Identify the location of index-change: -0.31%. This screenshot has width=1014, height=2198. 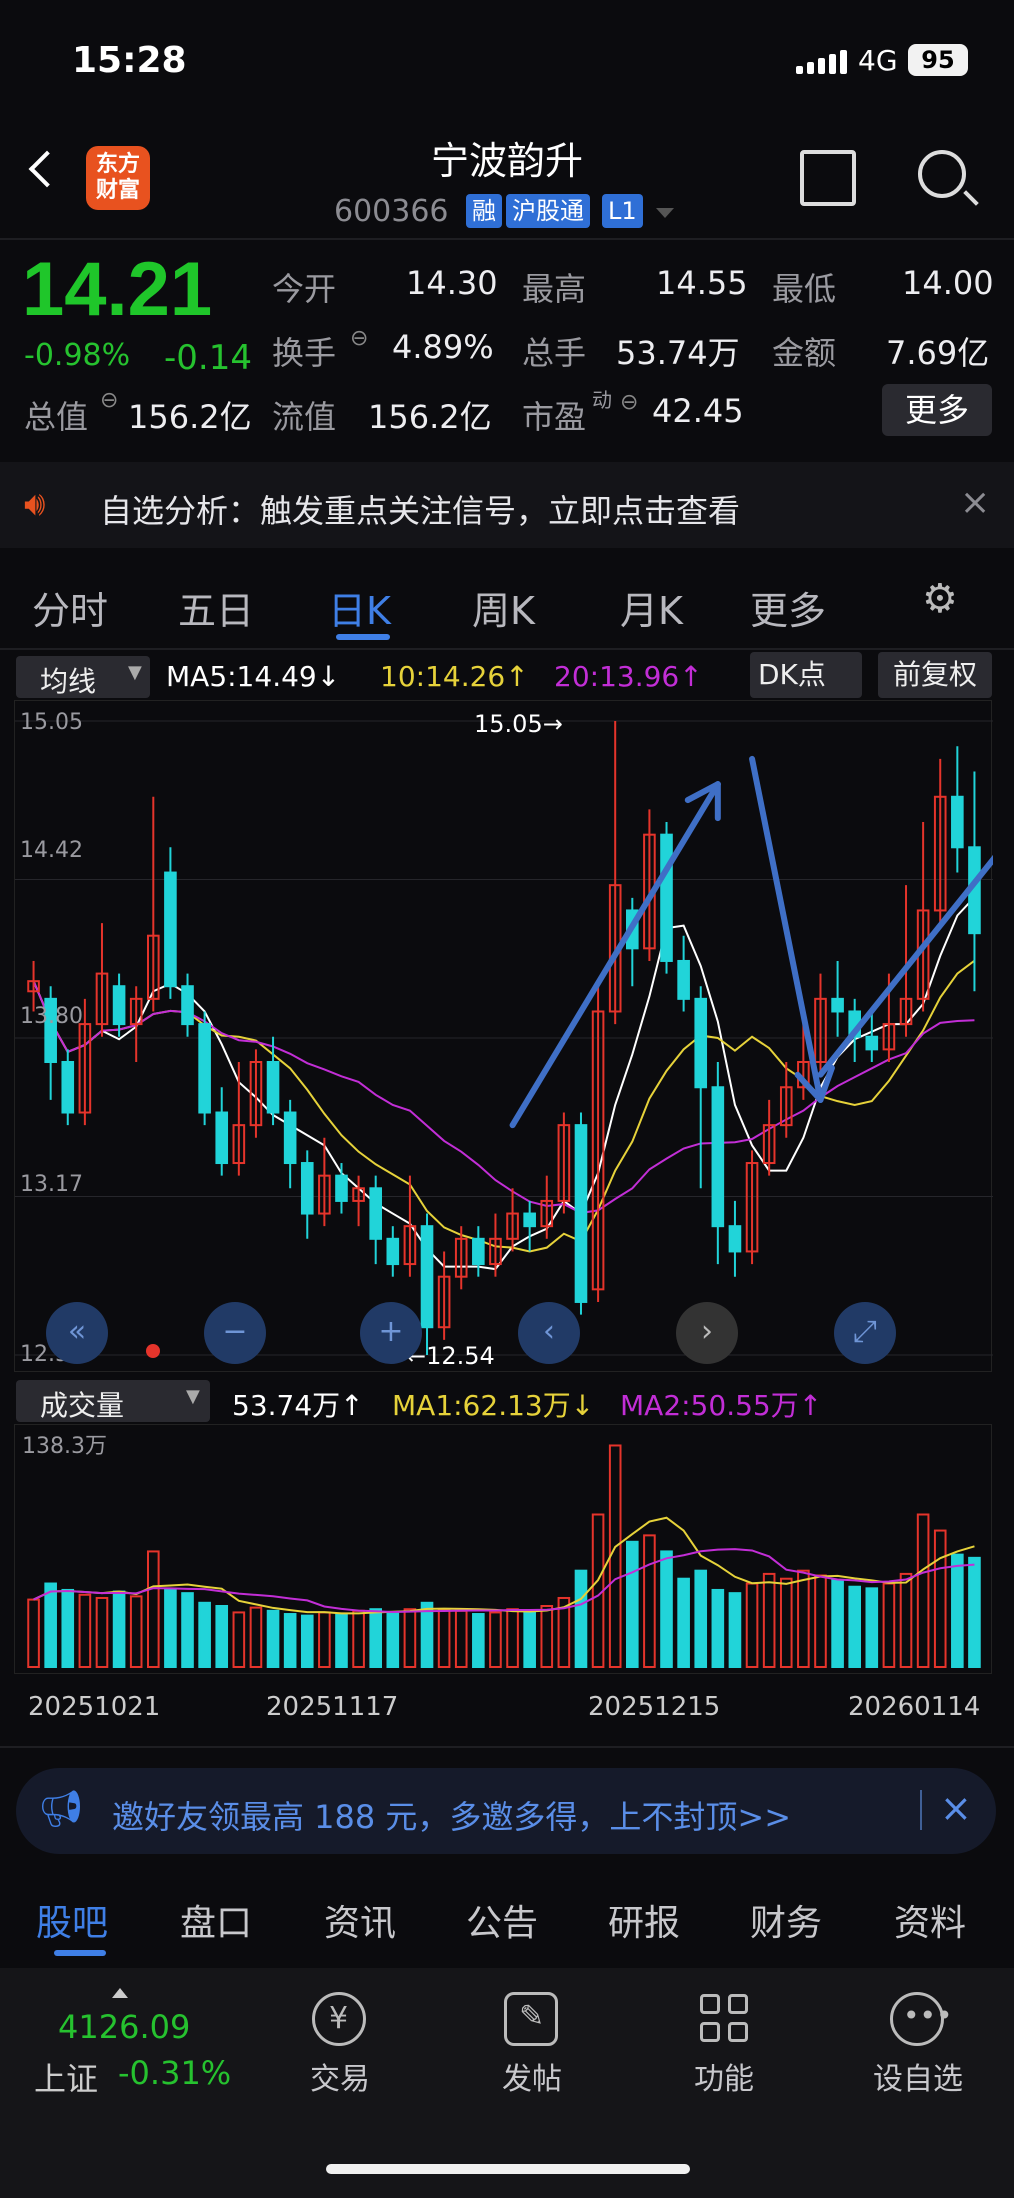
(174, 2073).